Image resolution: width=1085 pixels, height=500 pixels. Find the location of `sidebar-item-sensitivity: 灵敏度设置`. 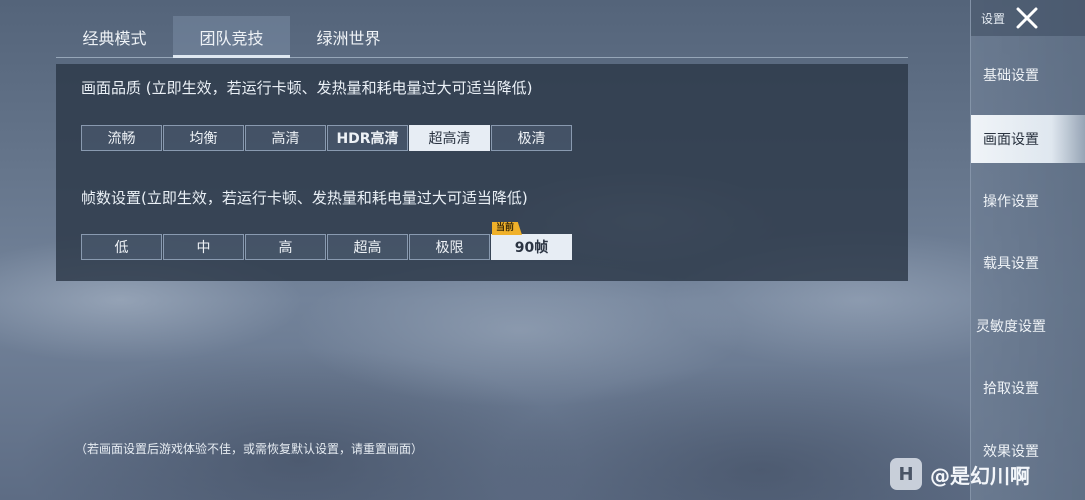

sidebar-item-sensitivity: 灵敏度设置 is located at coordinates (1028, 326).